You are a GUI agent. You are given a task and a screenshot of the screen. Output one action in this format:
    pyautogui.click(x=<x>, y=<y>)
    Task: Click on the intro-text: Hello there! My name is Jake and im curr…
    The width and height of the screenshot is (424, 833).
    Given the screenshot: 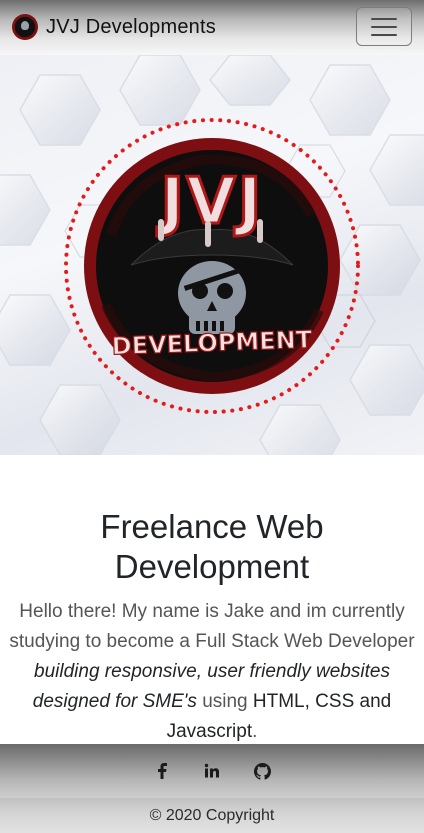 What is the action you would take?
    pyautogui.click(x=212, y=626)
    